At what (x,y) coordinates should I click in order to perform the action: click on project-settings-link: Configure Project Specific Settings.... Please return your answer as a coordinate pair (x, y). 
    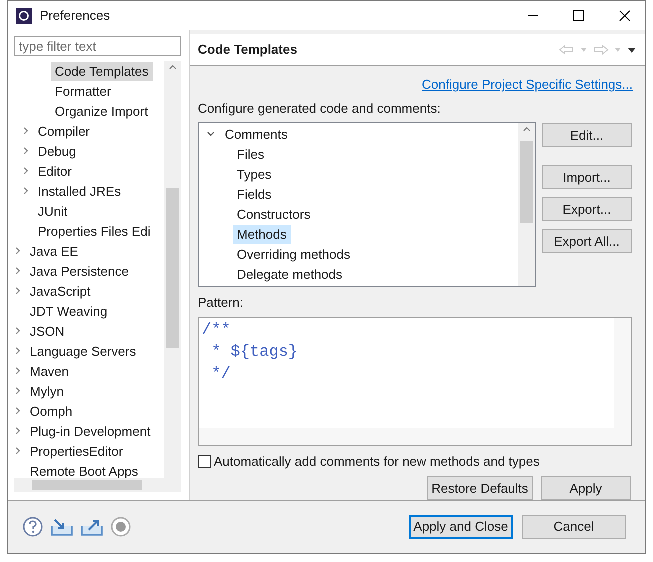
    Looking at the image, I should click on (527, 85).